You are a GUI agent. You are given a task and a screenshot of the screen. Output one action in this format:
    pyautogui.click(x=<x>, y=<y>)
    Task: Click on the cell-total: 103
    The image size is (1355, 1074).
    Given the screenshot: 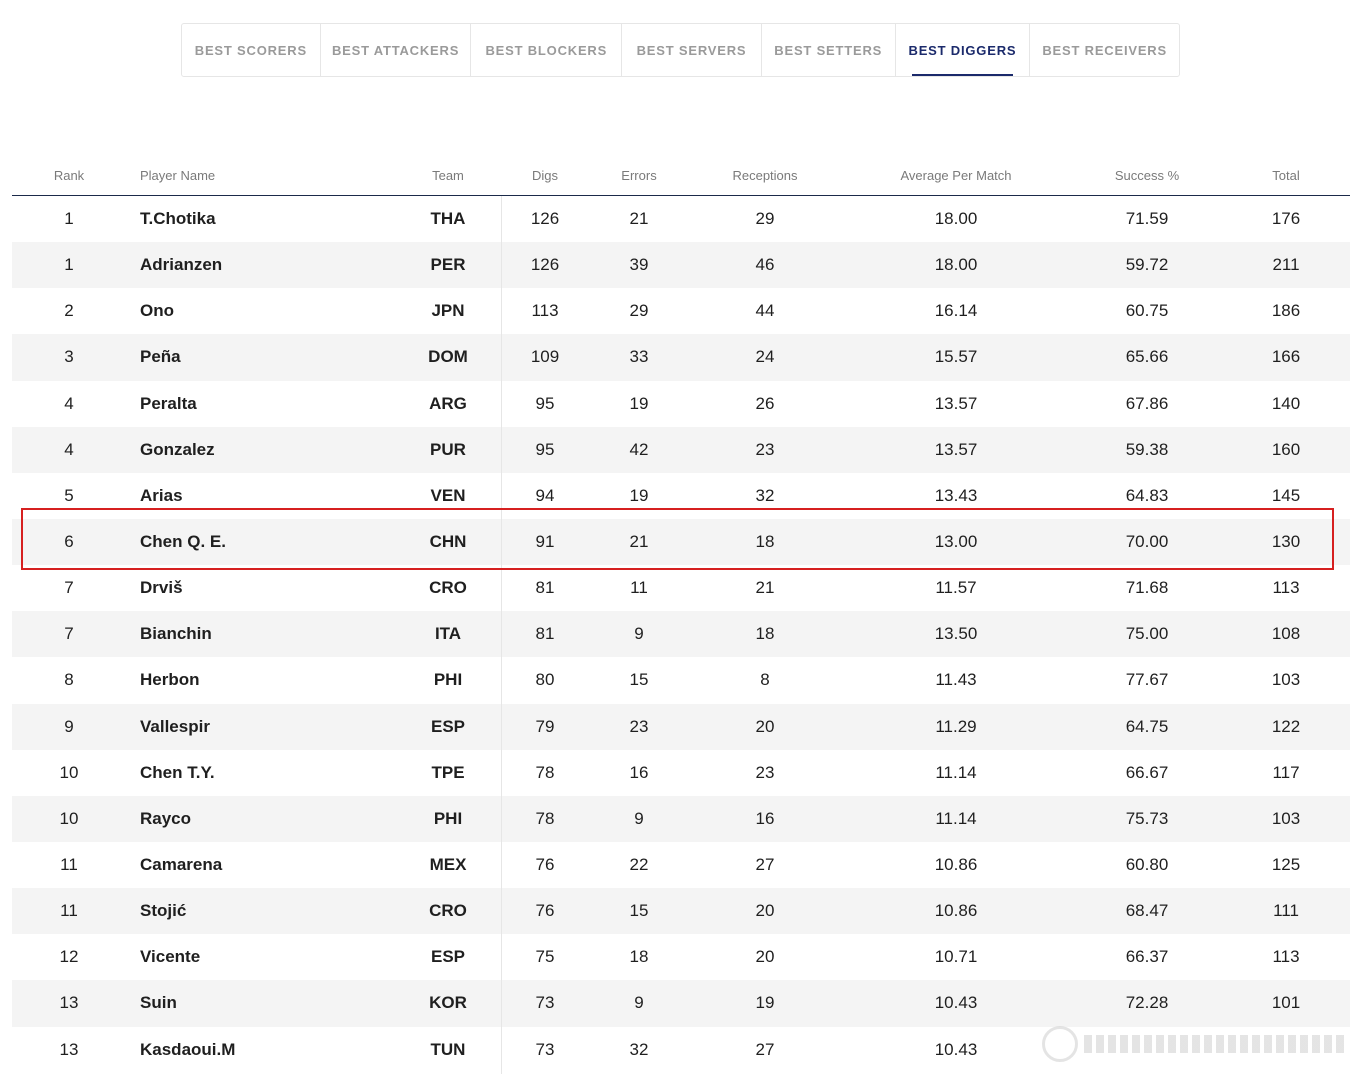 What is the action you would take?
    pyautogui.click(x=1286, y=818)
    